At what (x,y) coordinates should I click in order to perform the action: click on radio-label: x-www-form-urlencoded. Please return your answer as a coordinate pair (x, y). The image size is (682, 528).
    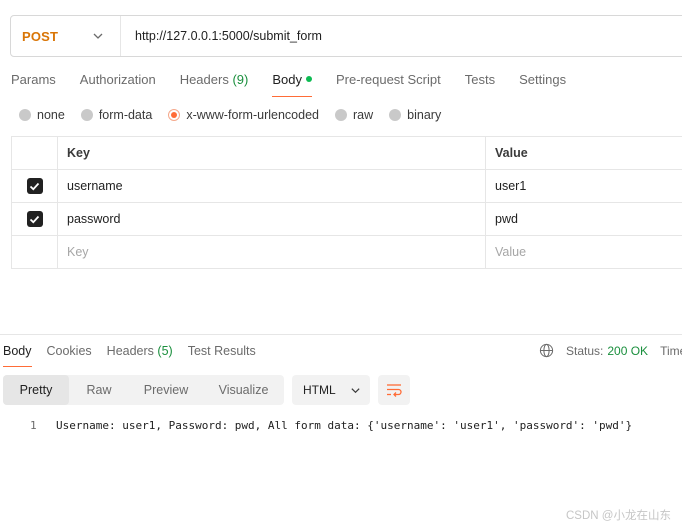
    Looking at the image, I should click on (252, 115).